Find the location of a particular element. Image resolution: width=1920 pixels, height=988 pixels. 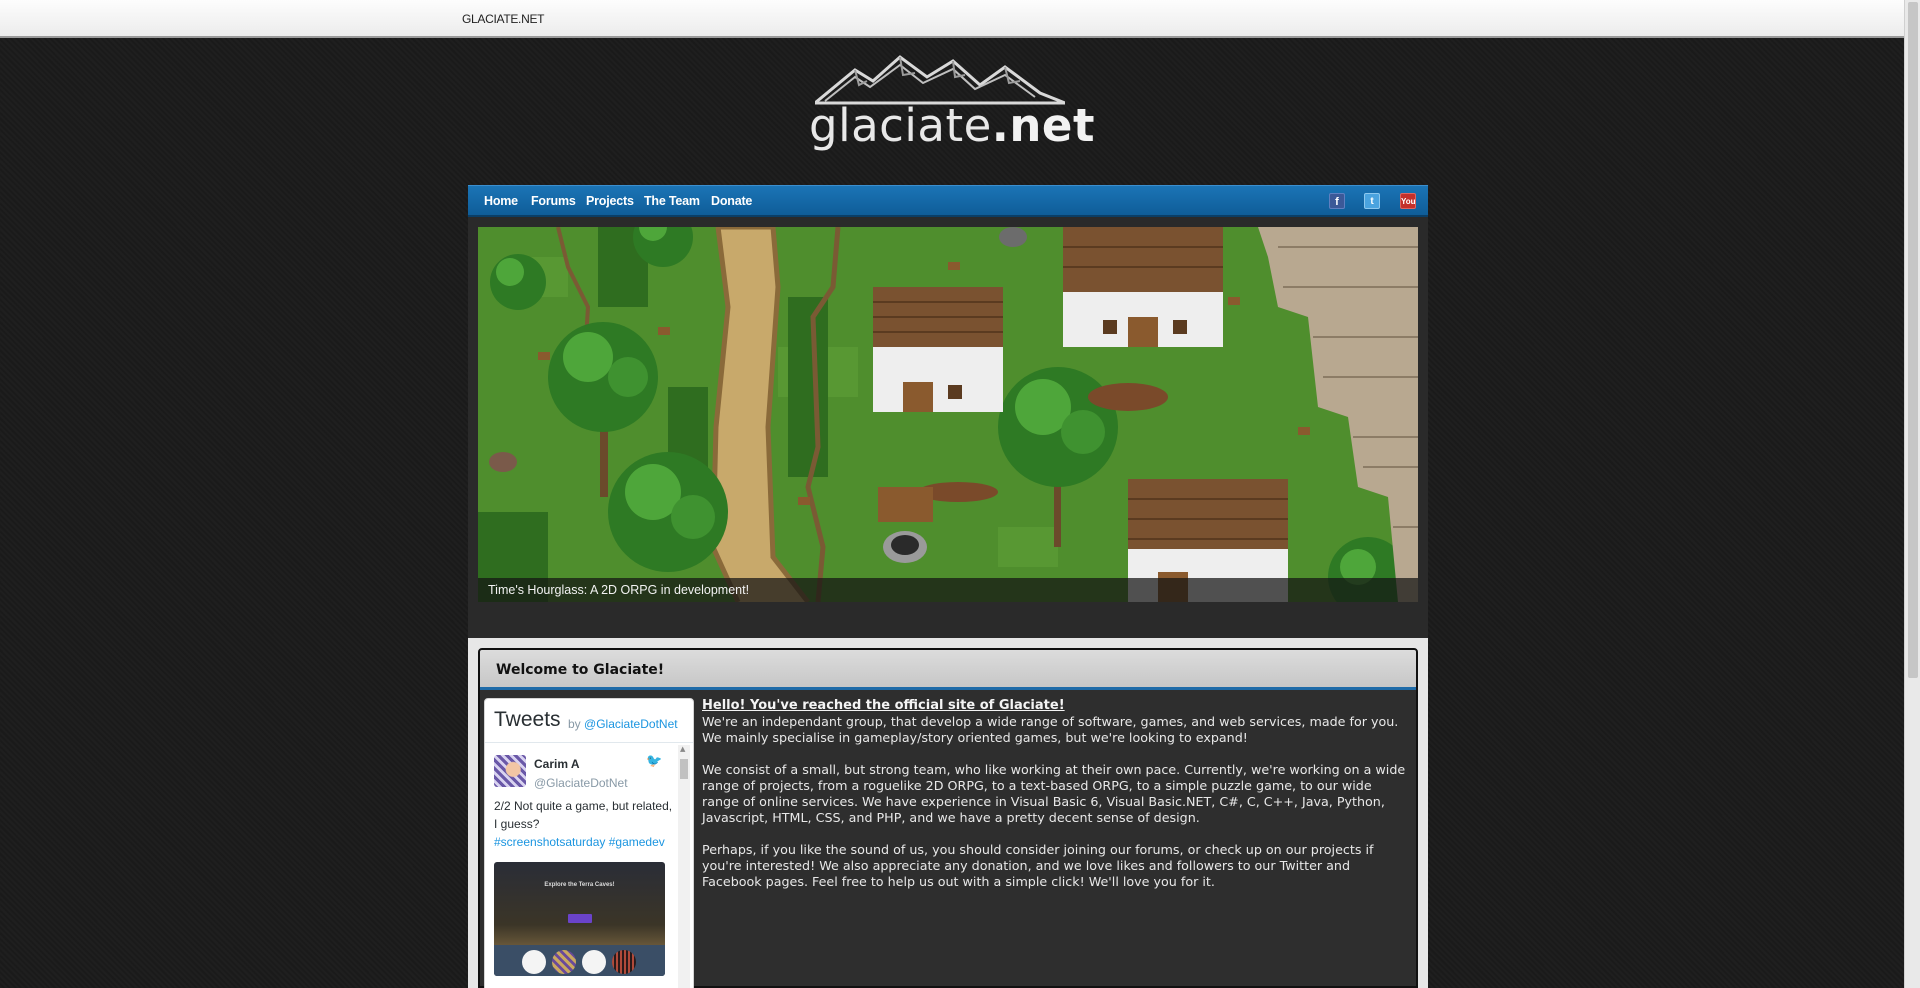

nav-home: Home is located at coordinates (501, 201).